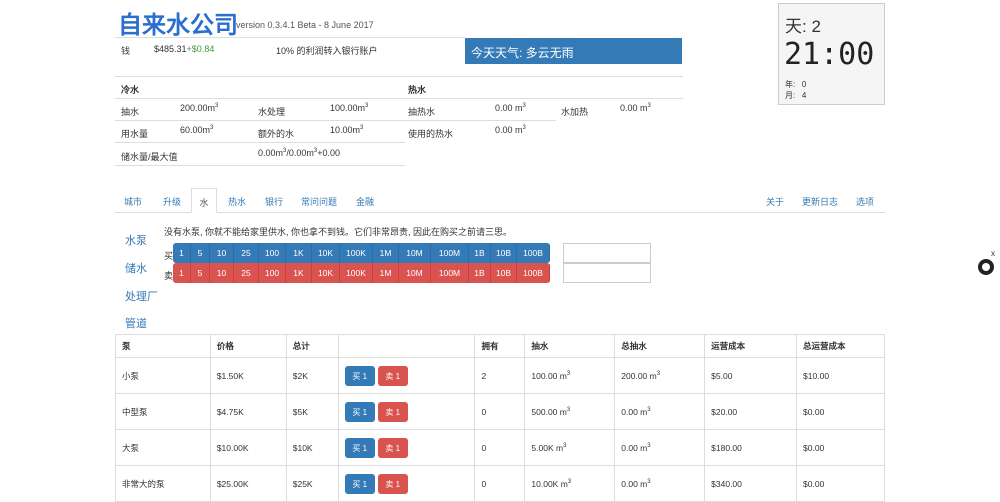 This screenshot has height=502, width=1000. I want to click on tab-upgrade: 升级, so click(172, 200).